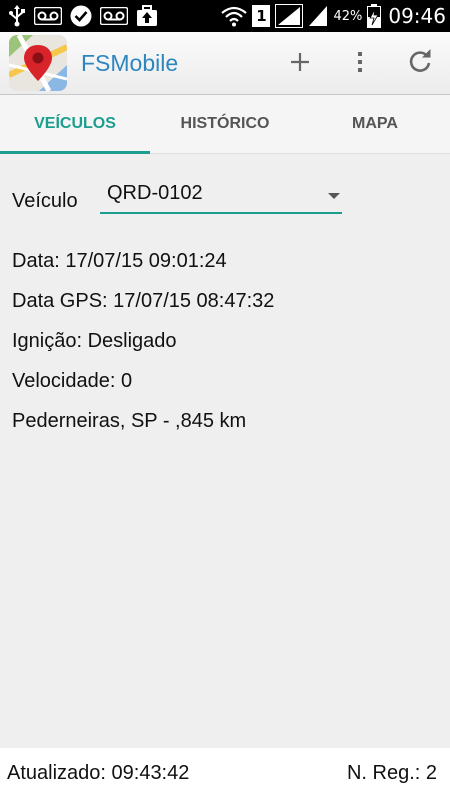 This screenshot has height=800, width=450. I want to click on tab-veiculos: VEÍCULOS, so click(75, 124).